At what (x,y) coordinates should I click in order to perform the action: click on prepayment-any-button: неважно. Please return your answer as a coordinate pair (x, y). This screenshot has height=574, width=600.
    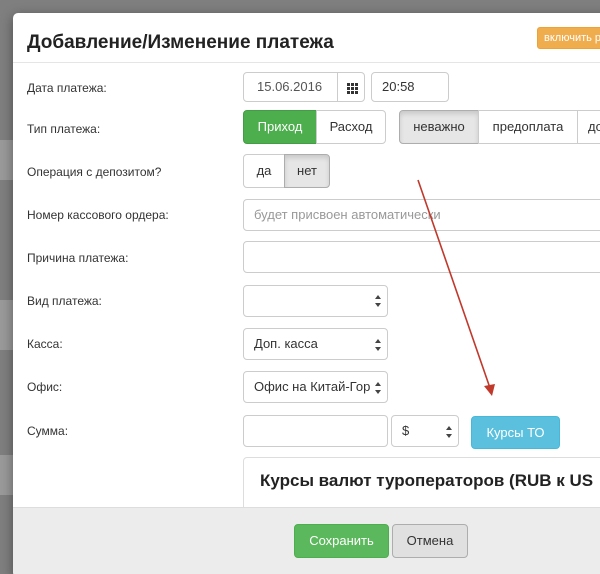
    Looking at the image, I should click on (439, 127).